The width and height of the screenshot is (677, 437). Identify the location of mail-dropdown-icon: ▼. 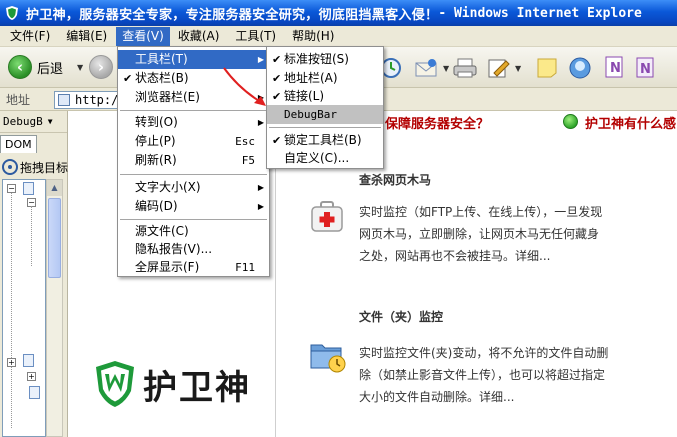
(446, 68).